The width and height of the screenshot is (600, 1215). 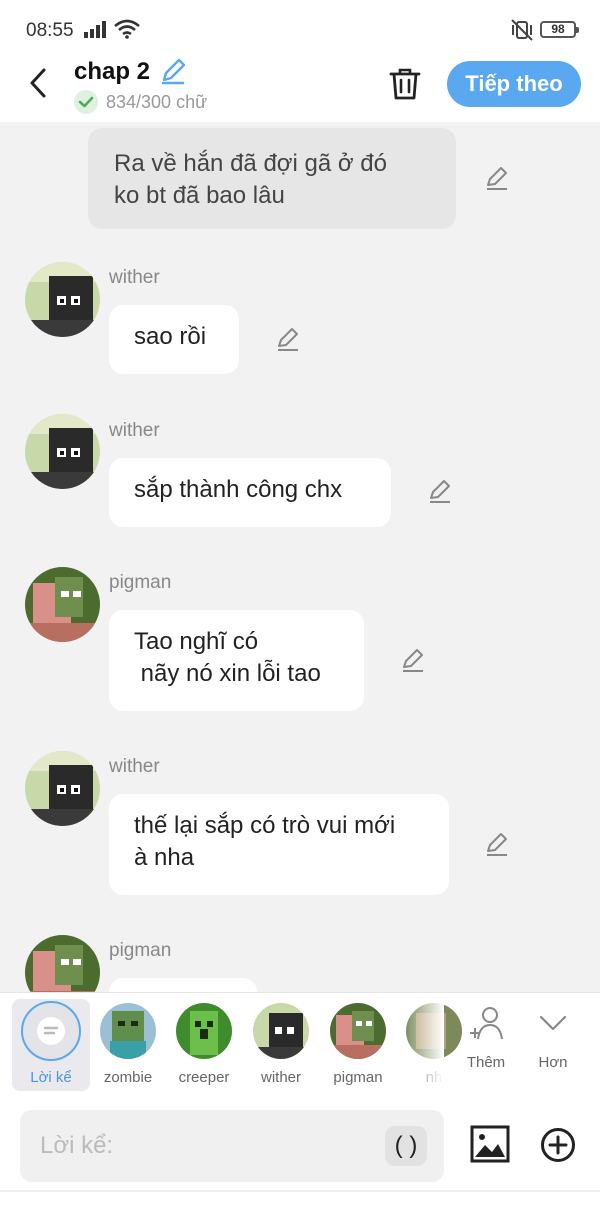 I want to click on chevron-down-icon, so click(x=553, y=1023).